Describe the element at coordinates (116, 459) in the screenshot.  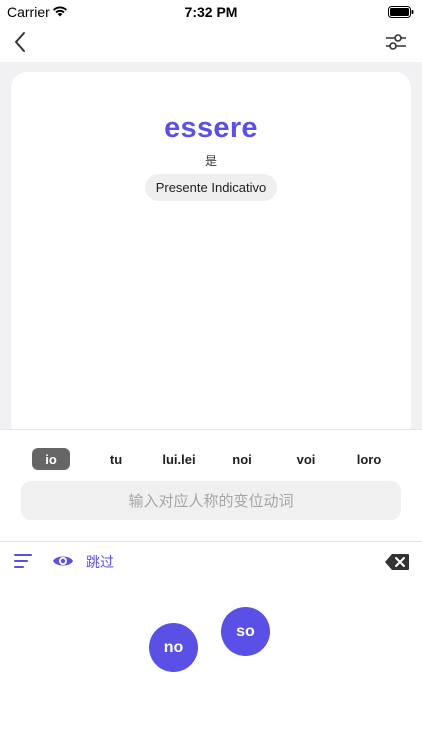
I see `person-tu: tu` at that location.